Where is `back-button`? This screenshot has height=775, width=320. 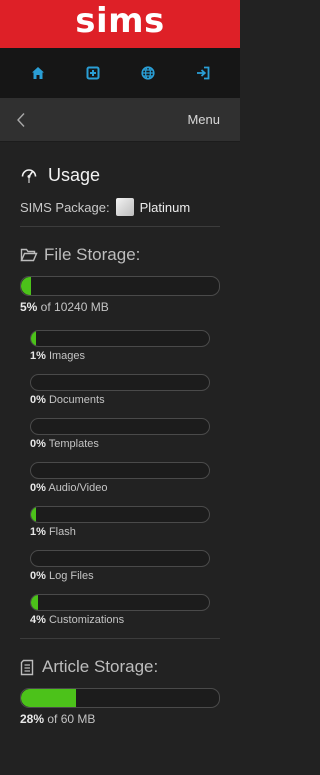
back-button is located at coordinates (24, 120).